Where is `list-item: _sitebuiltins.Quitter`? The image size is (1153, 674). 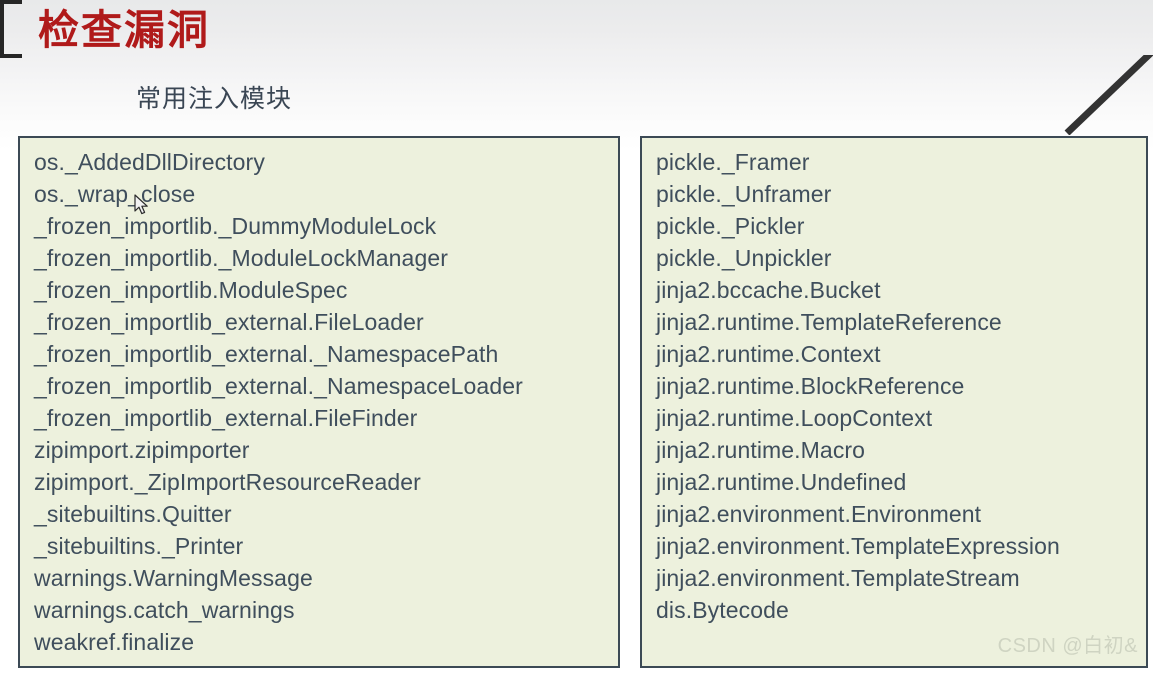
list-item: _sitebuiltins.Quitter is located at coordinates (133, 514).